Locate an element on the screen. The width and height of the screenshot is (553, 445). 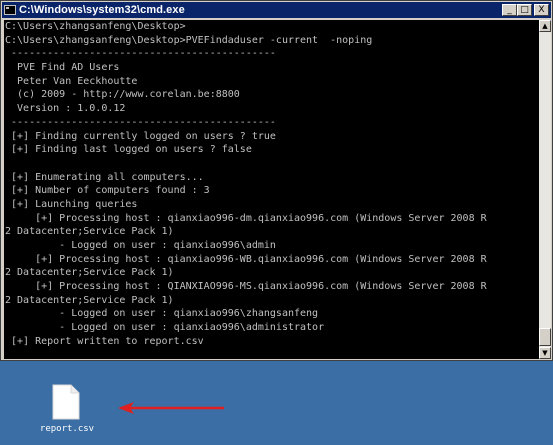
scroll-up-button: ▲ is located at coordinates (545, 26).